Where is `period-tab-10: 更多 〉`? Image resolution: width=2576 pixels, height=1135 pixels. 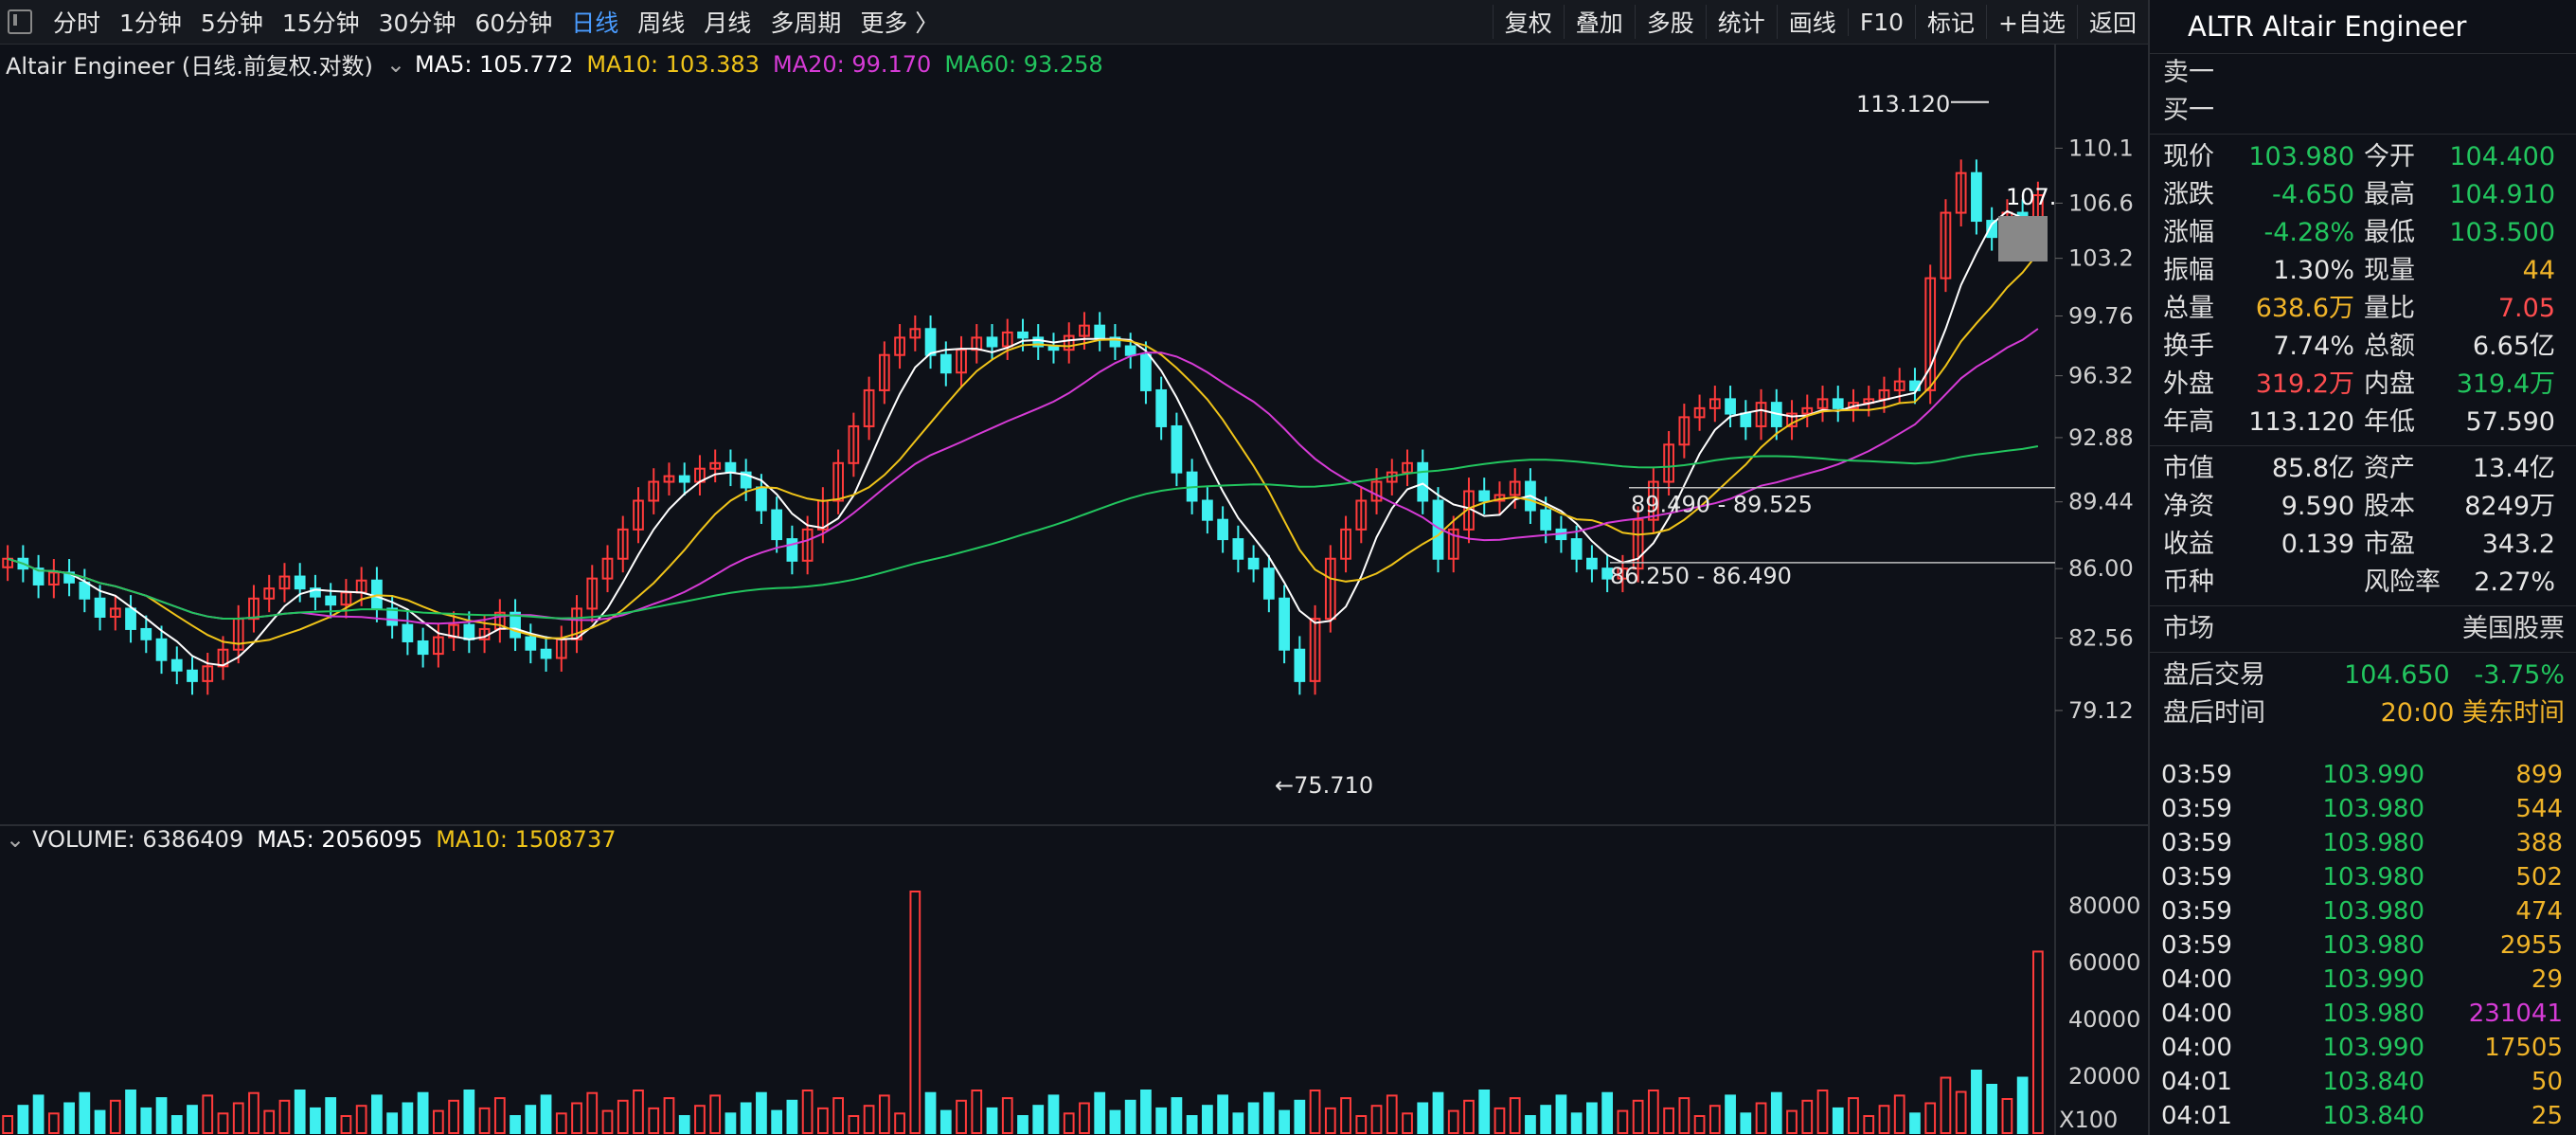
period-tab-10: 更多 〉 is located at coordinates (899, 22).